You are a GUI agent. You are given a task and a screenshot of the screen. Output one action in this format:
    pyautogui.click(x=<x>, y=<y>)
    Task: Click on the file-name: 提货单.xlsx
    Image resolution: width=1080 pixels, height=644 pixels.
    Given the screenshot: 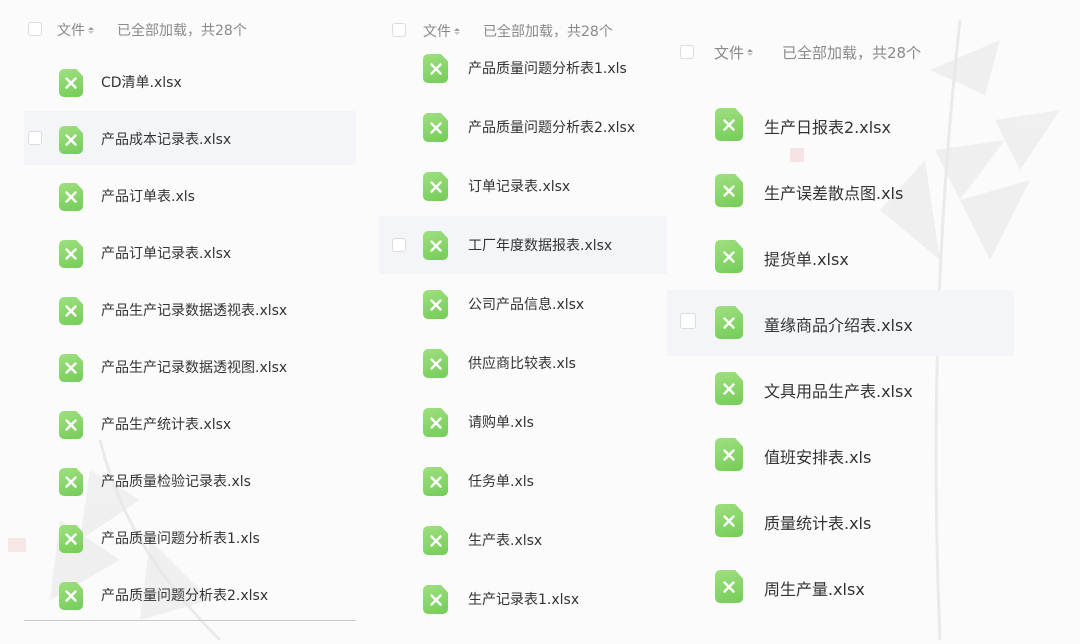 What is the action you would take?
    pyautogui.click(x=806, y=258)
    